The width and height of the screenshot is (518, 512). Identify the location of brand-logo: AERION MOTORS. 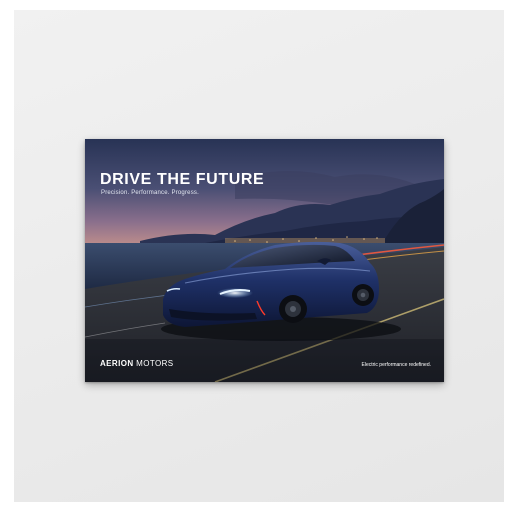
(137, 363).